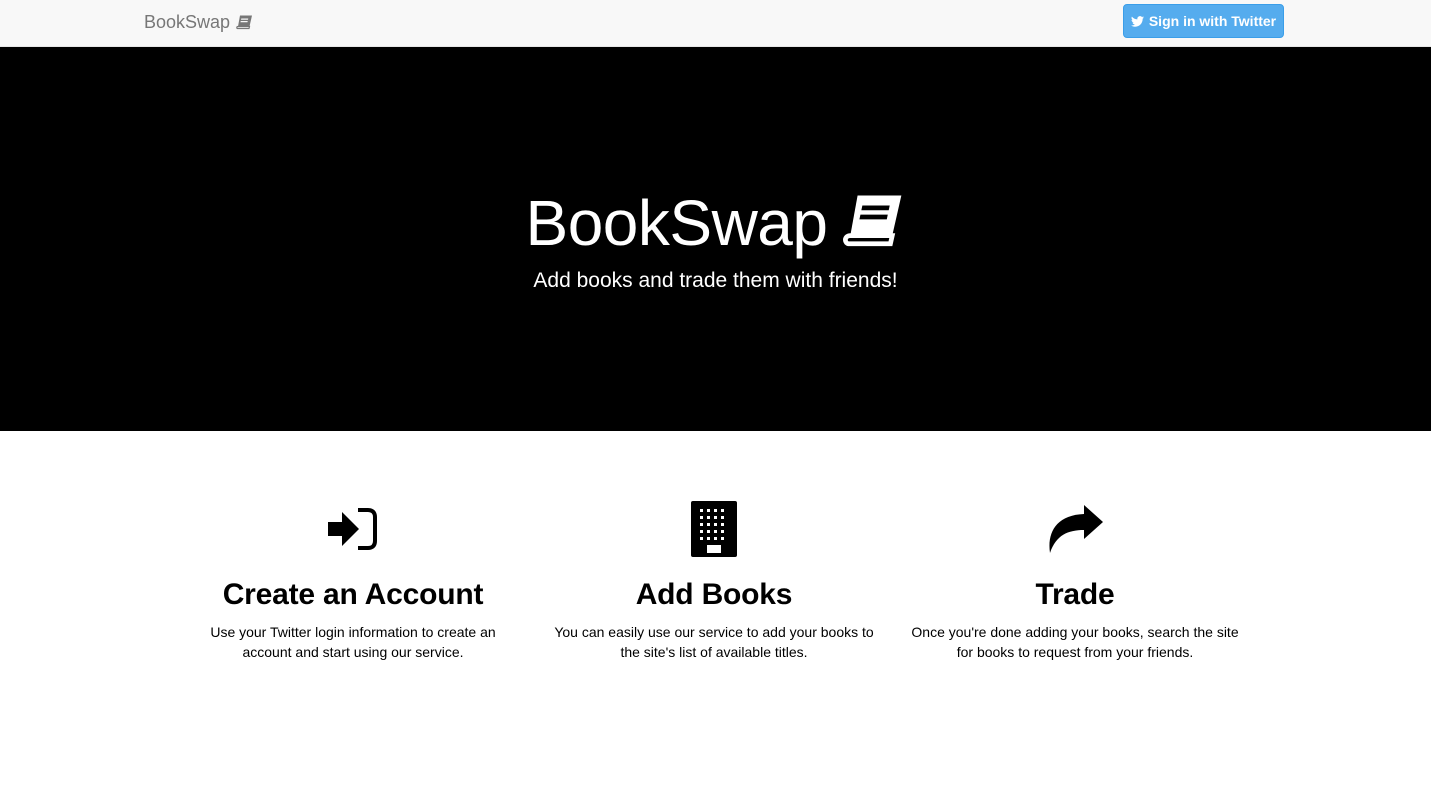 The image size is (1431, 798). Describe the element at coordinates (714, 594) in the screenshot. I see `feature-title: Add Books` at that location.